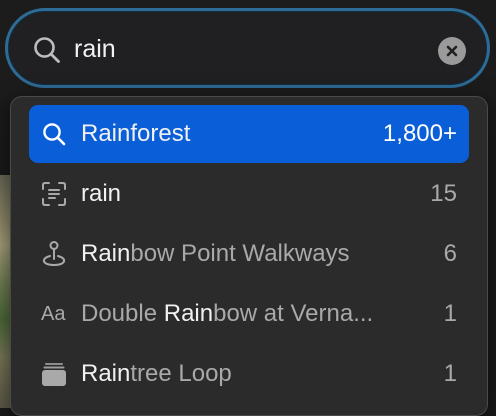 This screenshot has height=416, width=496. What do you see at coordinates (55, 374) in the screenshot?
I see `photo-stack-icon` at bounding box center [55, 374].